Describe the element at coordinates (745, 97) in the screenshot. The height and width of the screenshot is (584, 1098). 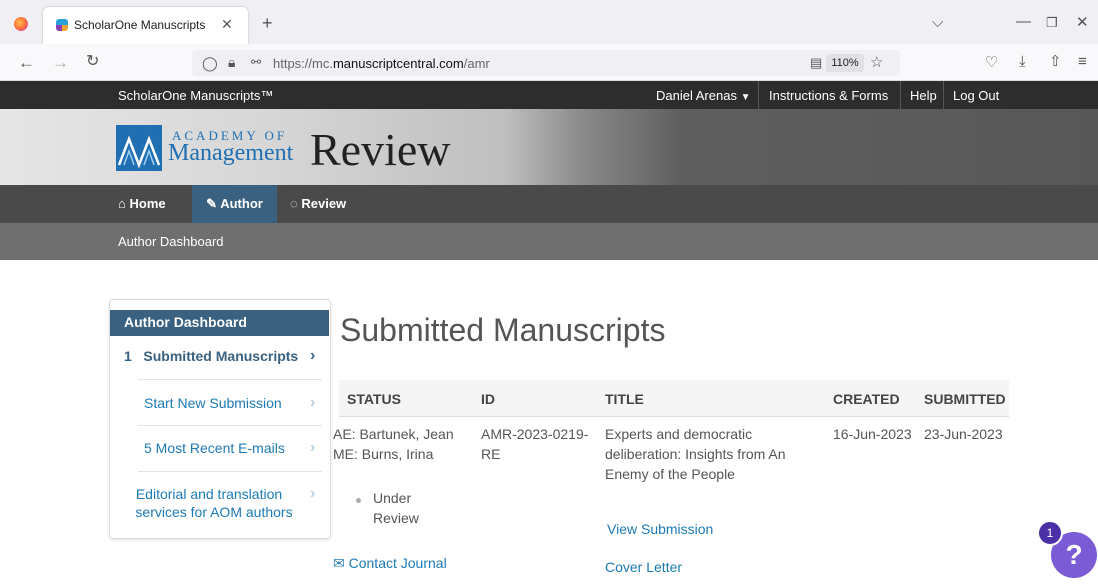
I see `caret-down-icon: ▼` at that location.